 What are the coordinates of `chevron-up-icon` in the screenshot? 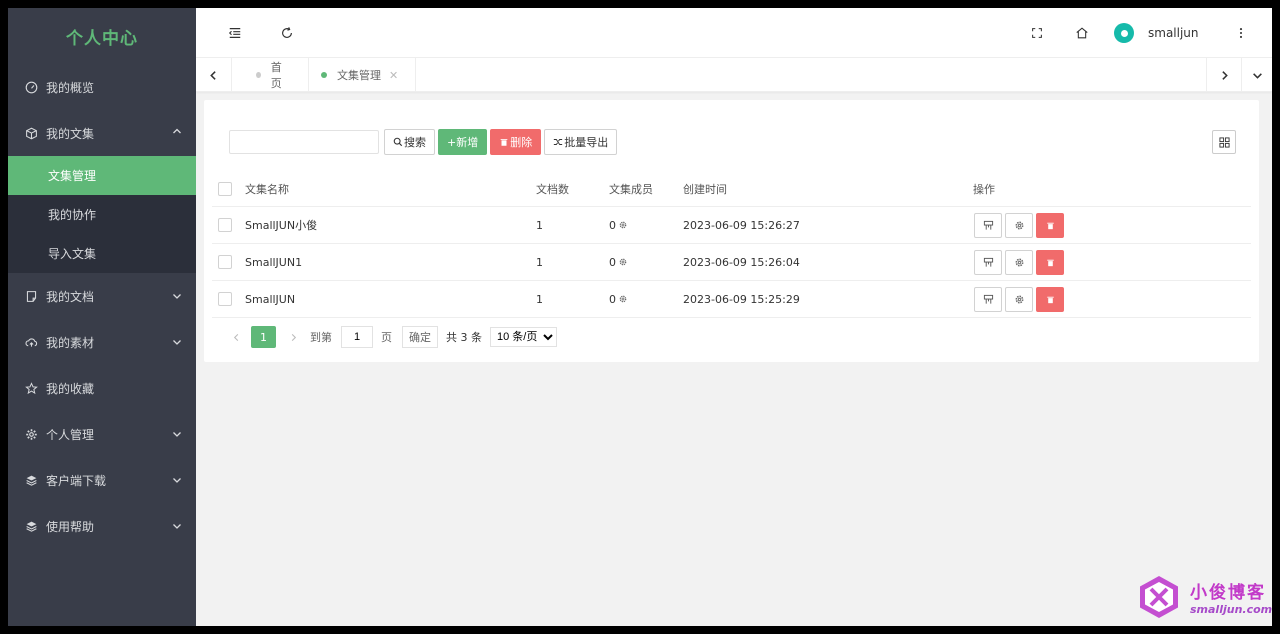 It's located at (177, 130).